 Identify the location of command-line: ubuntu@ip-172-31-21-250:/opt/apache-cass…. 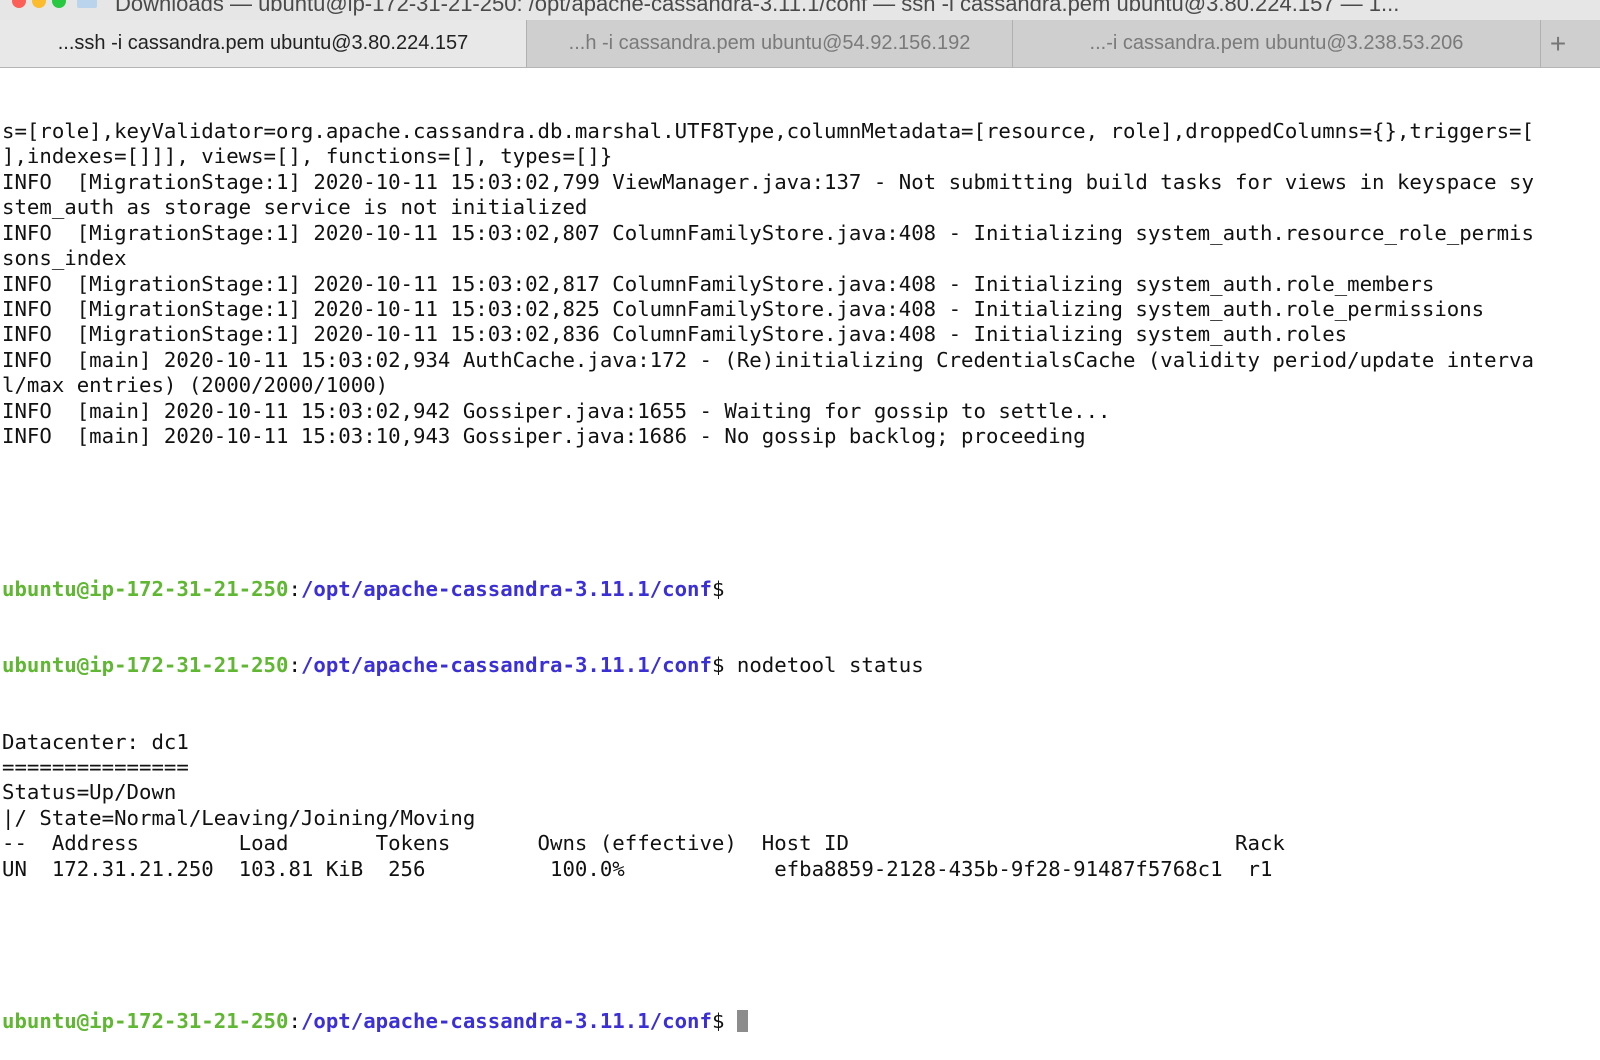
(801, 665).